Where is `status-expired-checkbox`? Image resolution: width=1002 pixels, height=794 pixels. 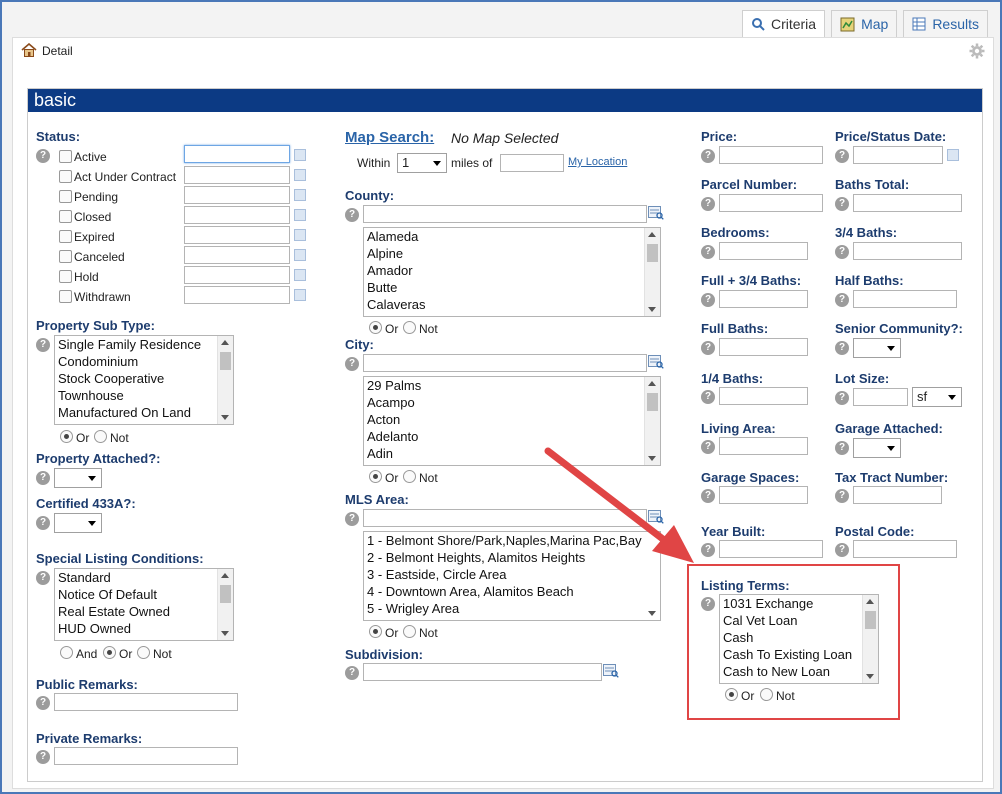
status-expired-checkbox is located at coordinates (65, 236).